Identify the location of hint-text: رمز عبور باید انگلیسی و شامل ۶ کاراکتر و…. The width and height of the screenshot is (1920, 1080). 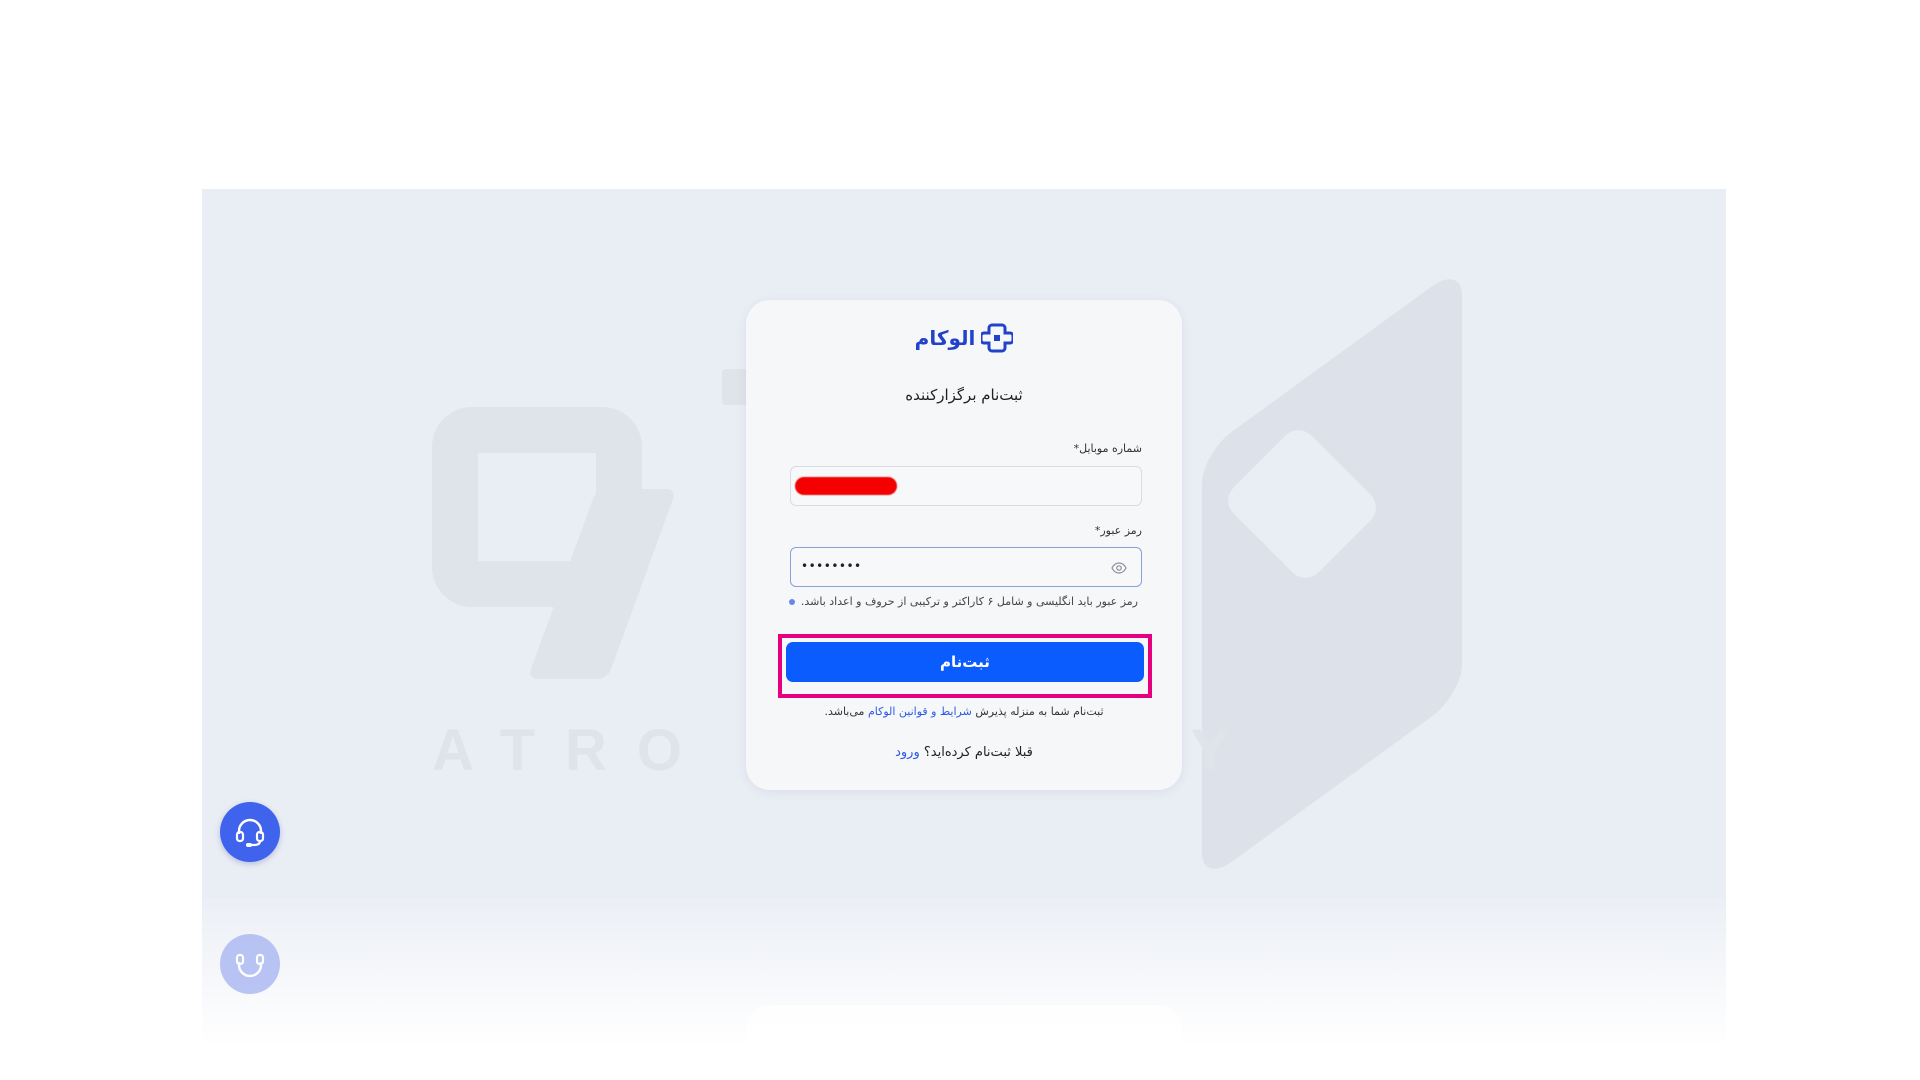
(969, 601).